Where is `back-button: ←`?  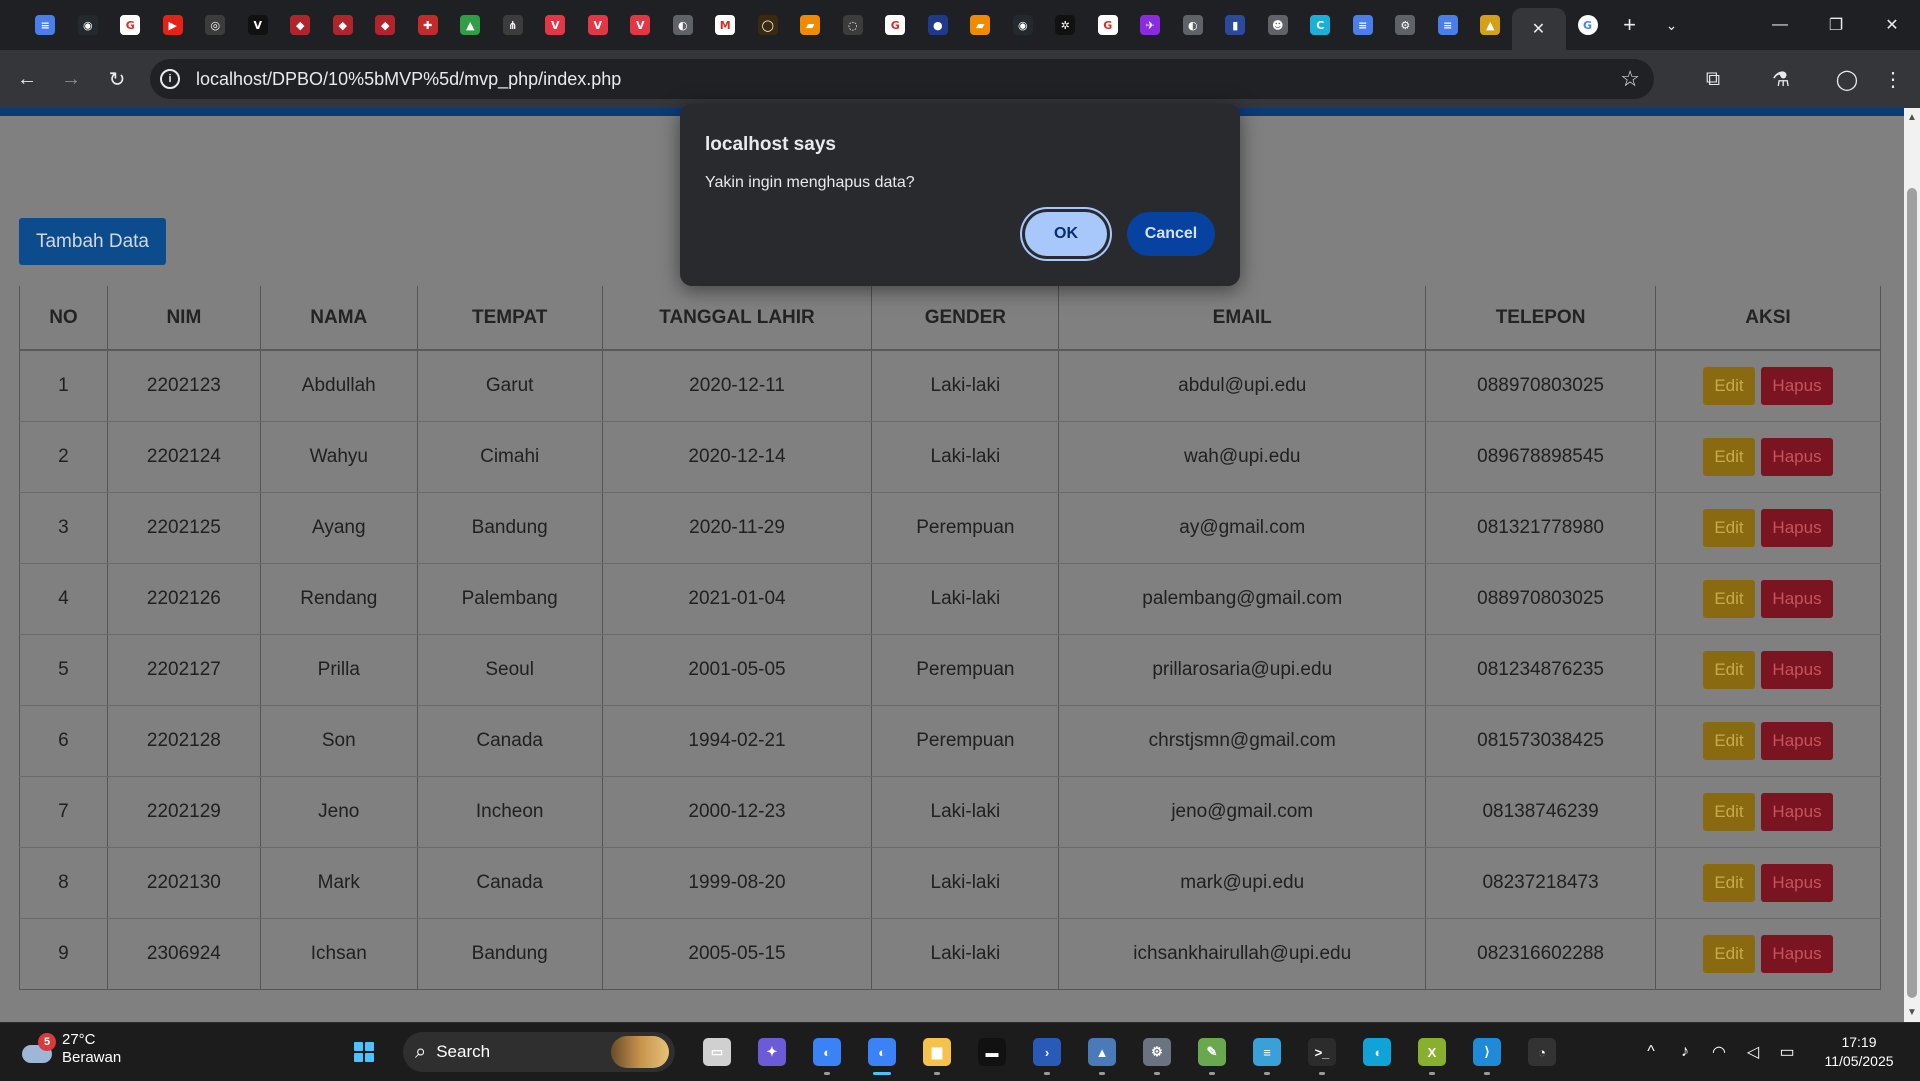
back-button: ← is located at coordinates (27, 79).